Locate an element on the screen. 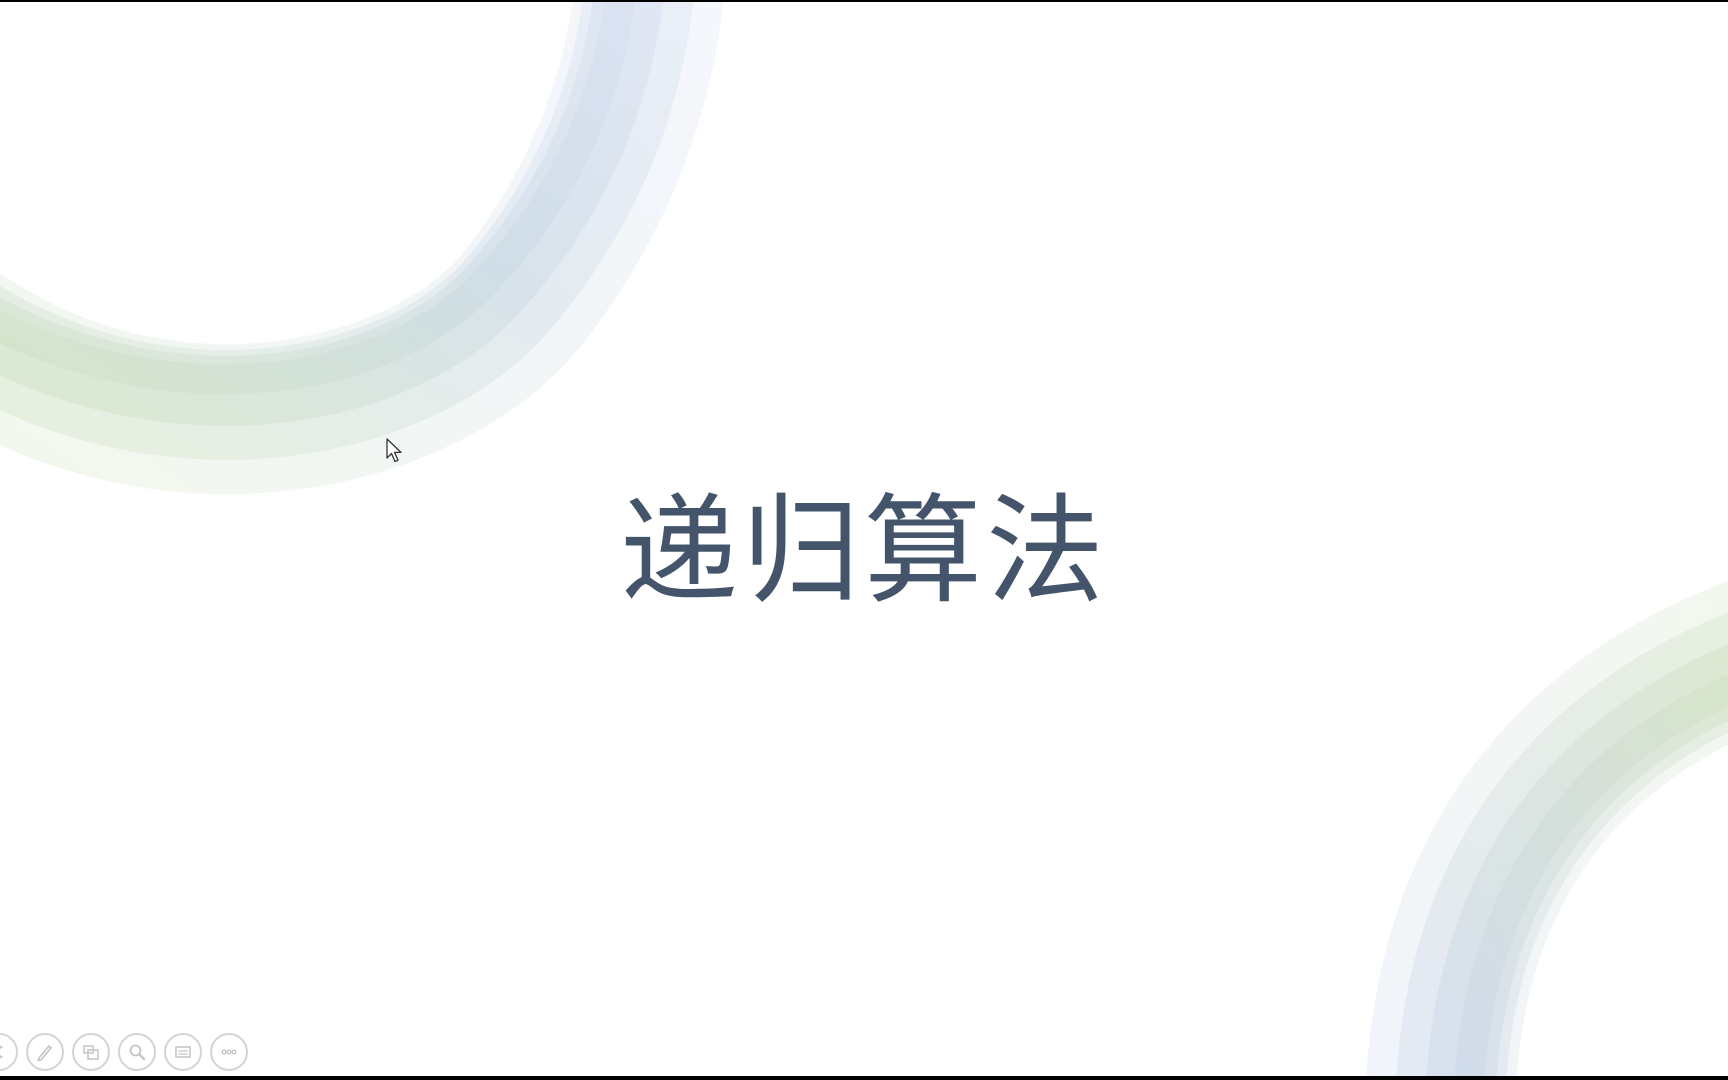 Image resolution: width=1728 pixels, height=1080 pixels. more-options-icon is located at coordinates (229, 1052).